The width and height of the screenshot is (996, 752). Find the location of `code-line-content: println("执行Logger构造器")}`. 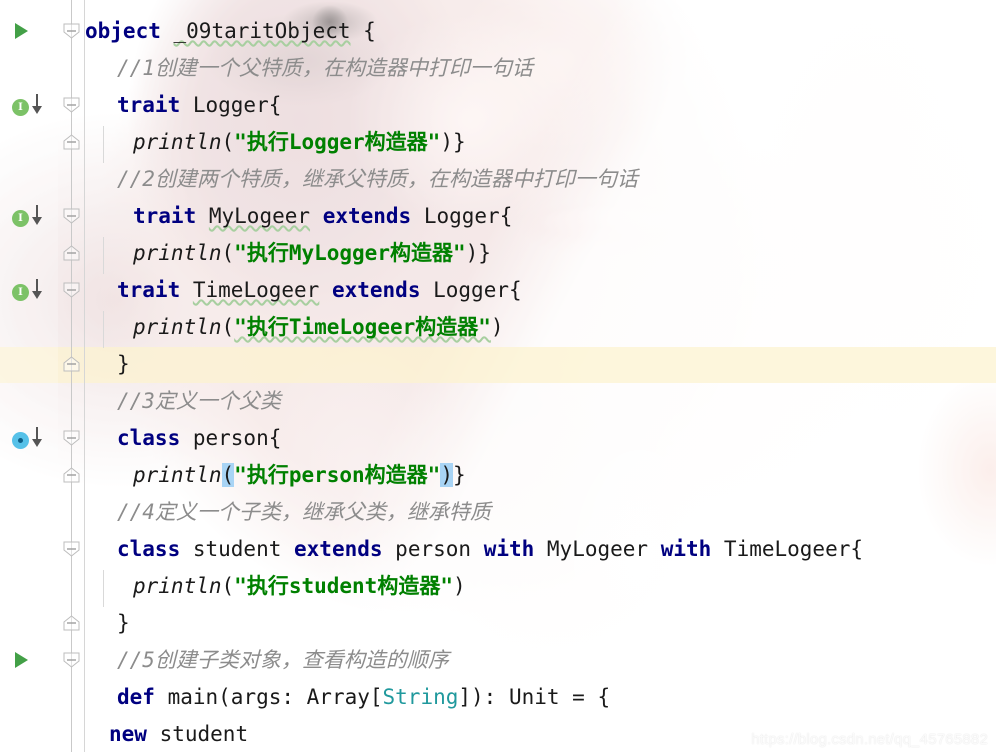

code-line-content: println("执行Logger构造器")} is located at coordinates (275, 142).